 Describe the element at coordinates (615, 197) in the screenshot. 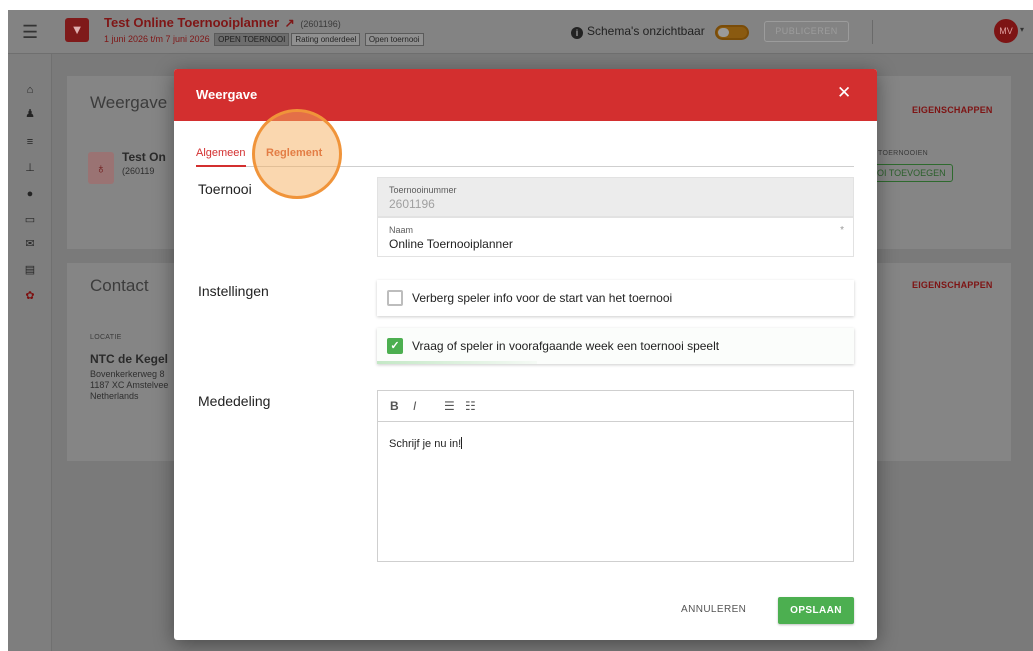

I see `tournament-number-field: Toernooinummer 2601196` at that location.